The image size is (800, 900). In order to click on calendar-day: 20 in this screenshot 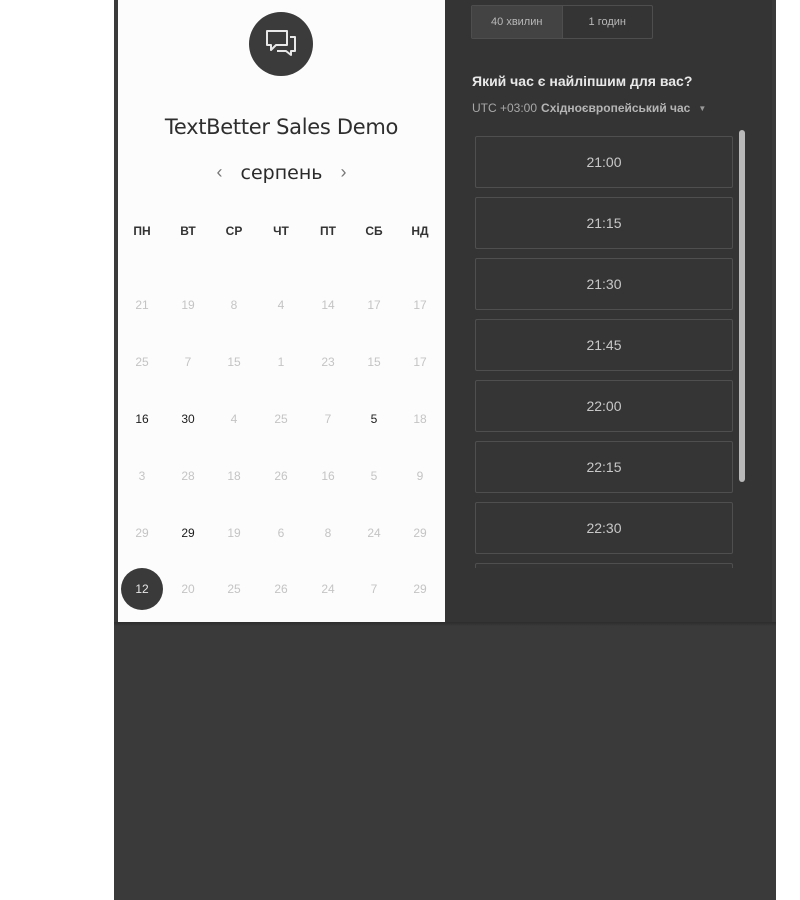, I will do `click(188, 589)`.